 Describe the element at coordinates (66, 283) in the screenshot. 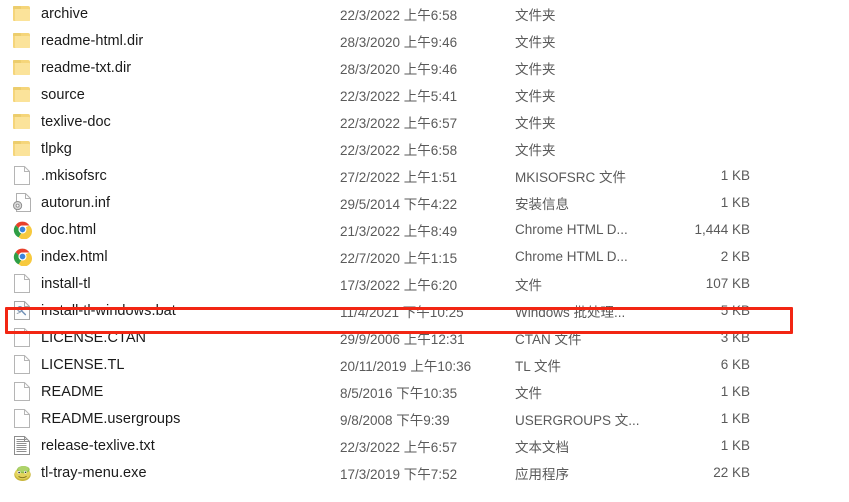

I see `file-name-label: install-tl` at that location.